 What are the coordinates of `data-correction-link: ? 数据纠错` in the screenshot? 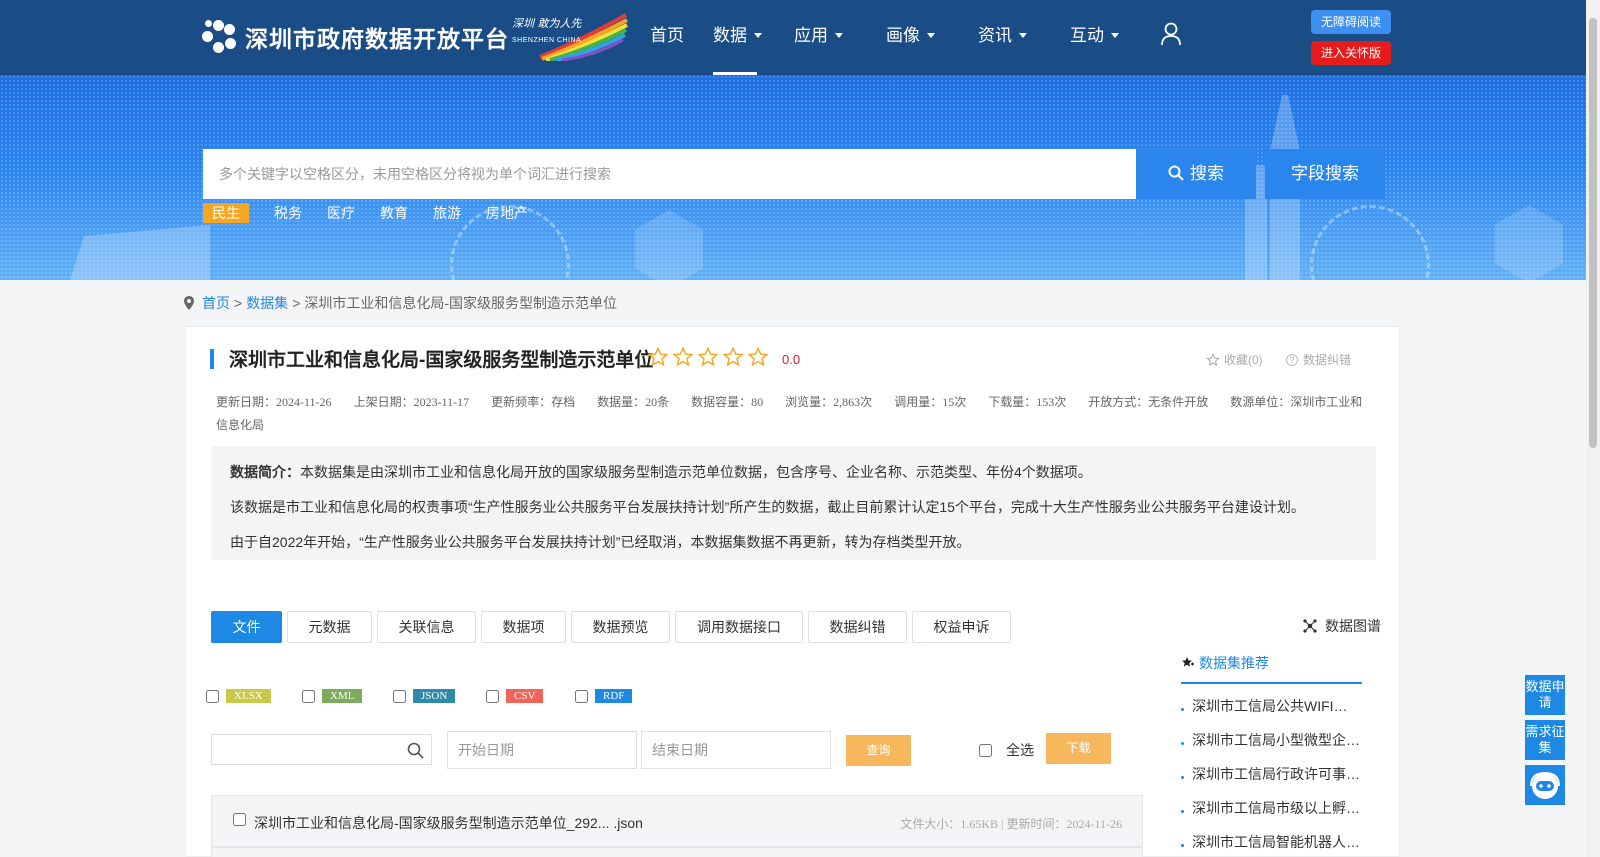 It's located at (1318, 359).